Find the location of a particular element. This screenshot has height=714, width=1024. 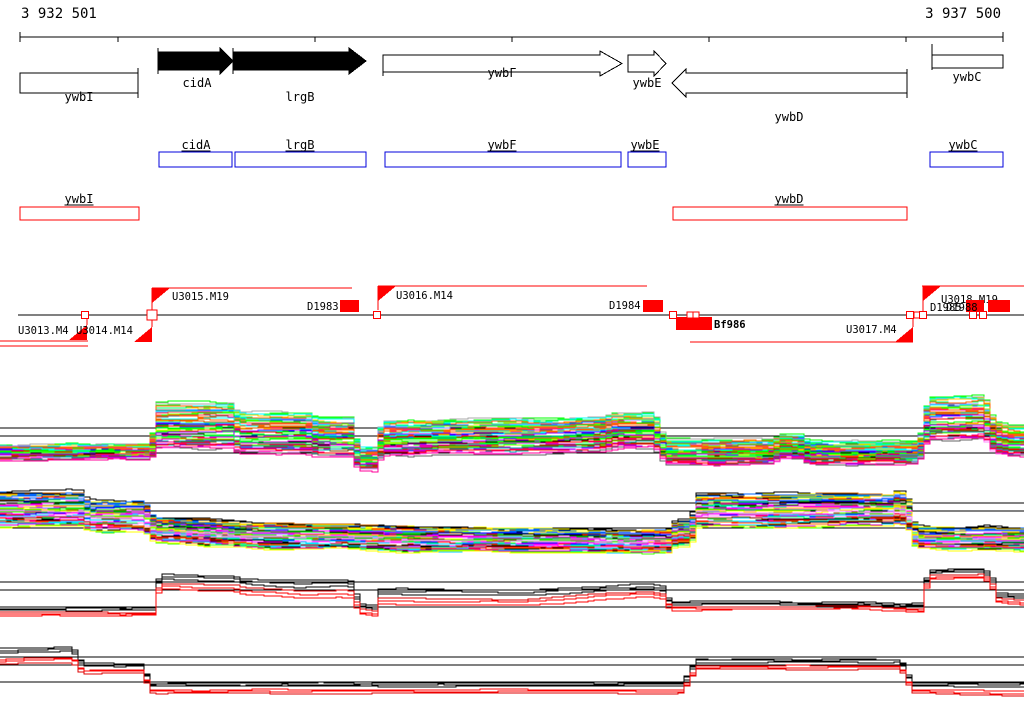

ruler-start-label: 3 932 501 is located at coordinates (59, 14).